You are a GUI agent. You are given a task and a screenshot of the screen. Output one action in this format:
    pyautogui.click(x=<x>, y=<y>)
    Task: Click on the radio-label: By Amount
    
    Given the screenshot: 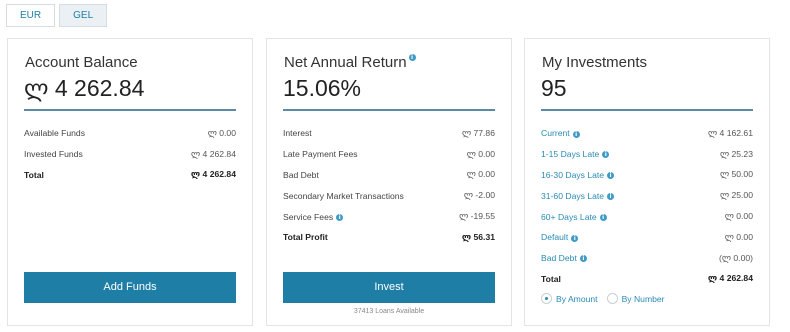 What is the action you would take?
    pyautogui.click(x=577, y=298)
    